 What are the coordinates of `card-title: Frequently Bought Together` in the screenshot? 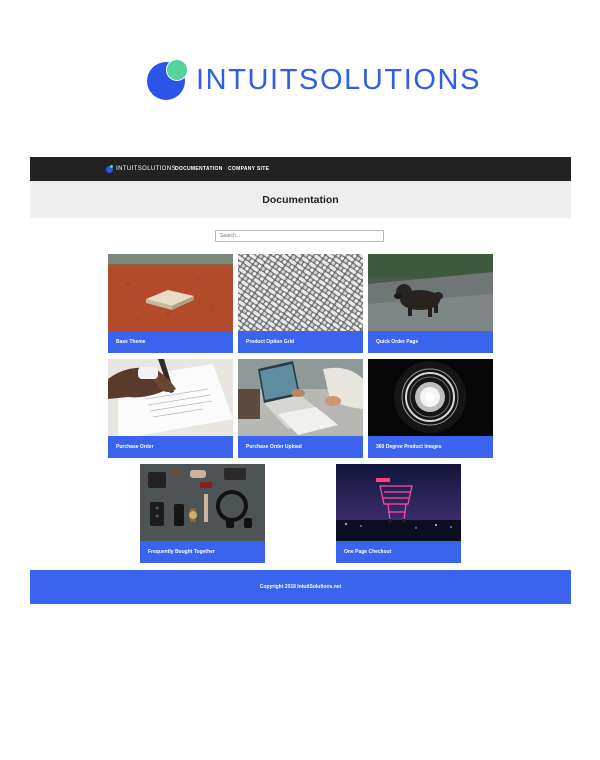 It's located at (202, 552).